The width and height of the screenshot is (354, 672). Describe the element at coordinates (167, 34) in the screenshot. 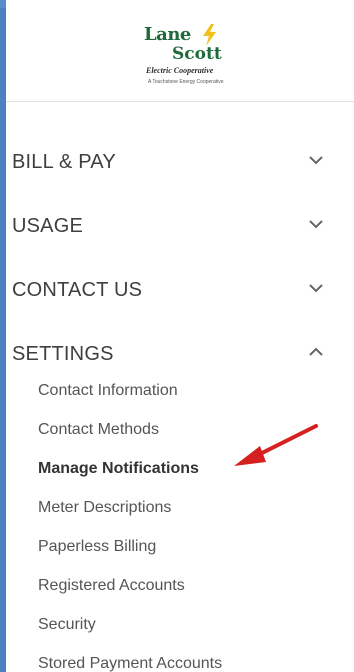

I see `logo-text-lane: Lane` at that location.